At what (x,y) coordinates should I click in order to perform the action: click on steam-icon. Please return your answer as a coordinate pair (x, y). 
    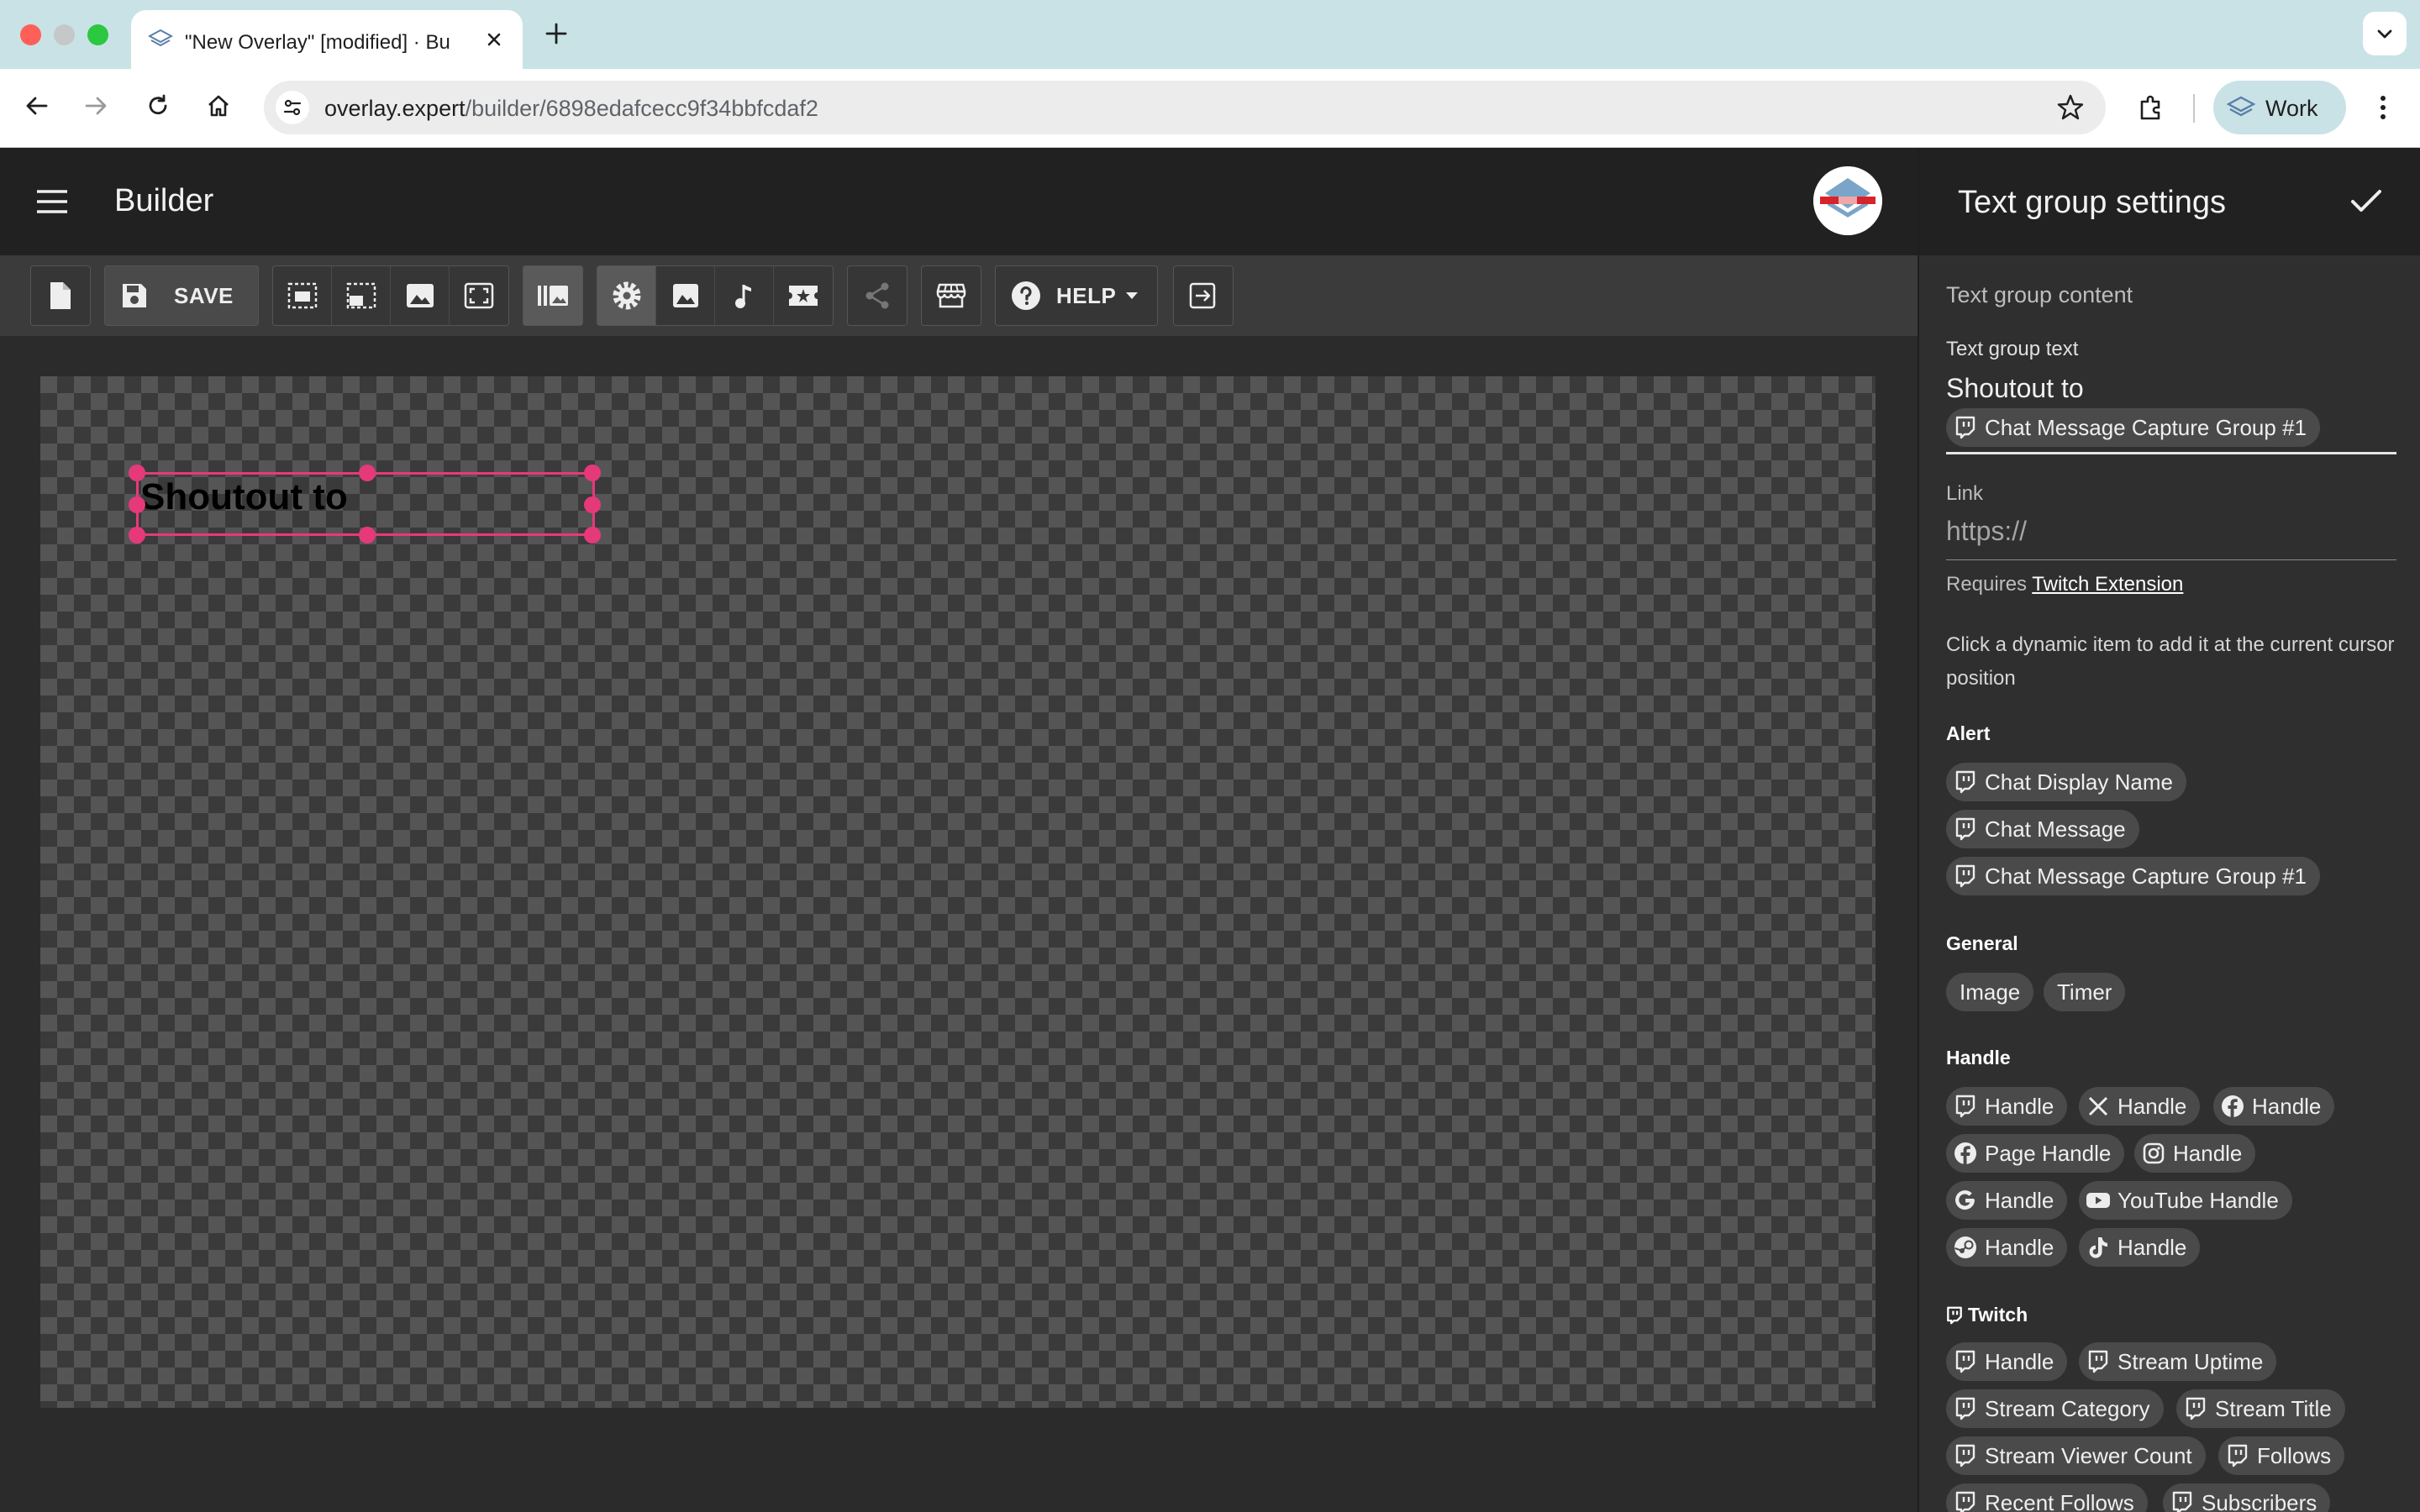
    Looking at the image, I should click on (1966, 1247).